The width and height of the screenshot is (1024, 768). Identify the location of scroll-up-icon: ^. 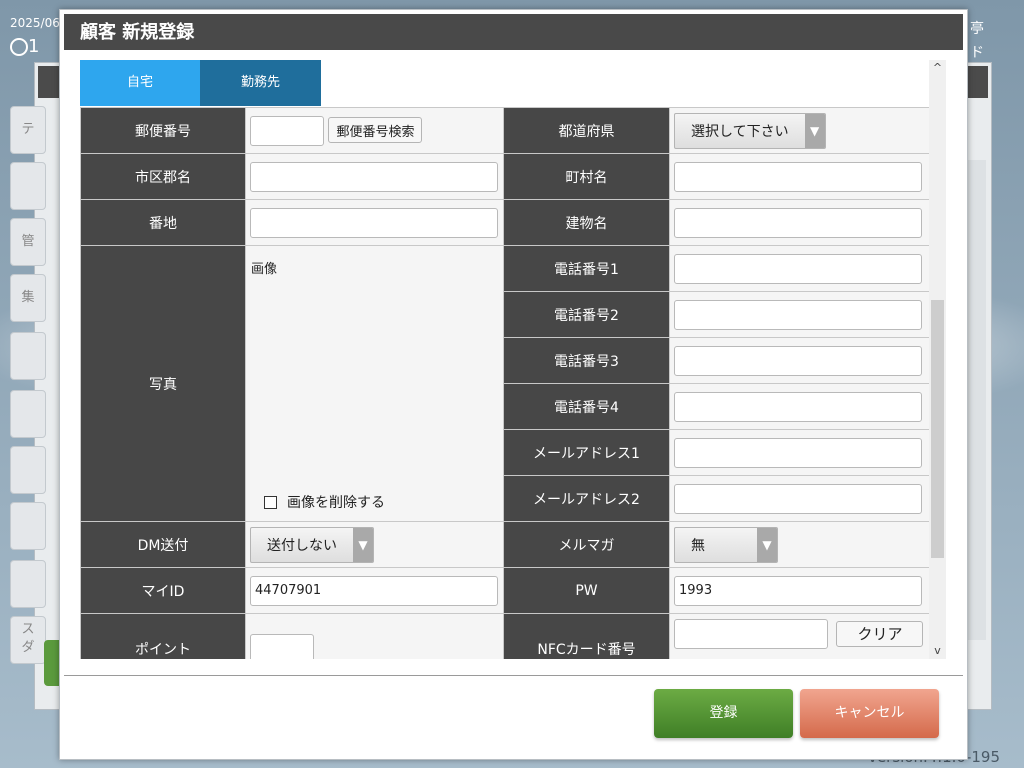
(937, 68).